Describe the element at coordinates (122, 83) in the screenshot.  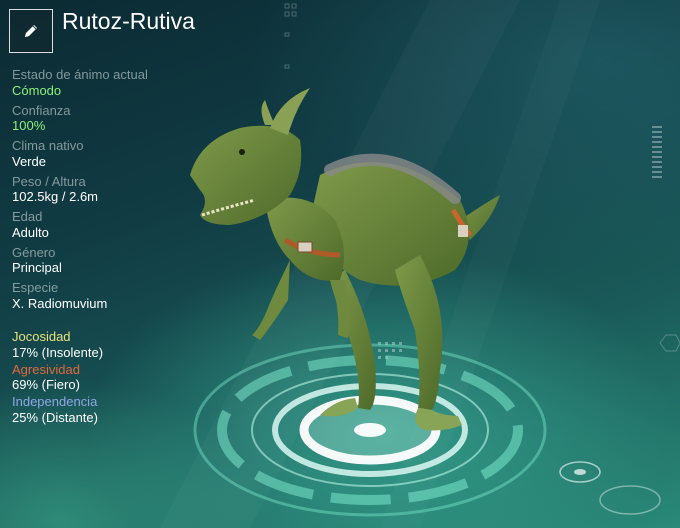
I see `stat-mood: Estado de ánimo actual Cómodo` at that location.